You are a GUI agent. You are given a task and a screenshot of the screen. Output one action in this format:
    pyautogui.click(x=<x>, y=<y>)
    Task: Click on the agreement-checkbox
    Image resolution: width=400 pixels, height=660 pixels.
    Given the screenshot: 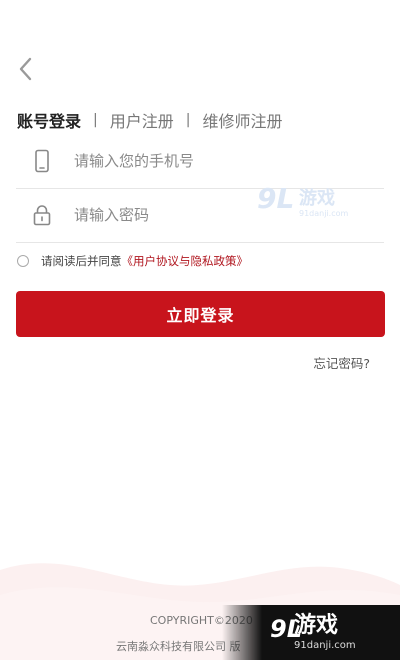 What is the action you would take?
    pyautogui.click(x=23, y=261)
    